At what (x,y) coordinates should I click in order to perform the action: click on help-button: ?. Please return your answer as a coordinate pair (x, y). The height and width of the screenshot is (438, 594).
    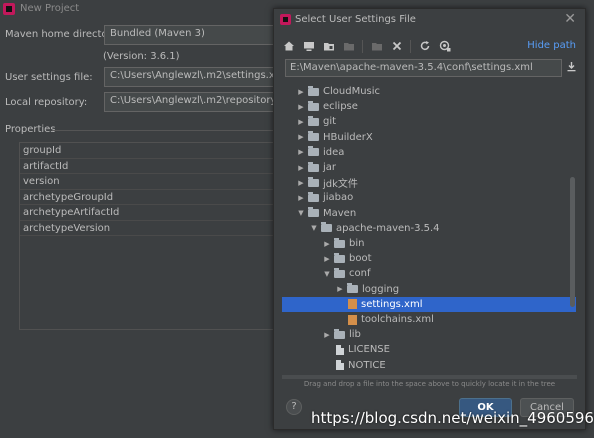
    Looking at the image, I should click on (294, 407).